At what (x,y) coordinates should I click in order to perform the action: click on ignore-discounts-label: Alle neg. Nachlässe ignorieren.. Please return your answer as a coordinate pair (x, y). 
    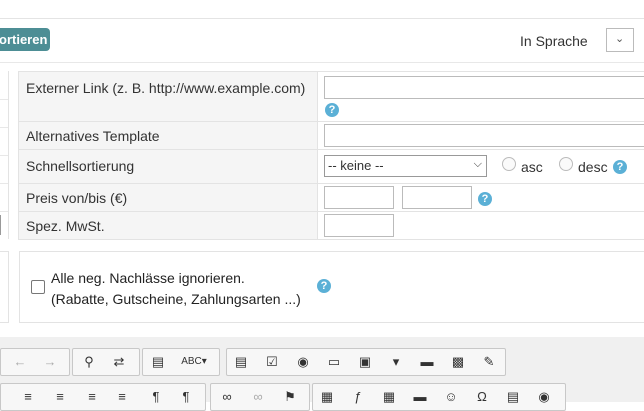
    Looking at the image, I should click on (148, 278).